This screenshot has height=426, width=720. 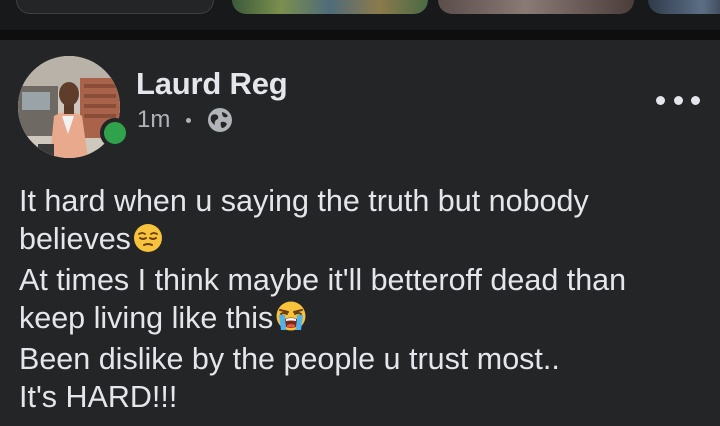 What do you see at coordinates (364, 321) in the screenshot?
I see `post-text-line: keep living like this` at bounding box center [364, 321].